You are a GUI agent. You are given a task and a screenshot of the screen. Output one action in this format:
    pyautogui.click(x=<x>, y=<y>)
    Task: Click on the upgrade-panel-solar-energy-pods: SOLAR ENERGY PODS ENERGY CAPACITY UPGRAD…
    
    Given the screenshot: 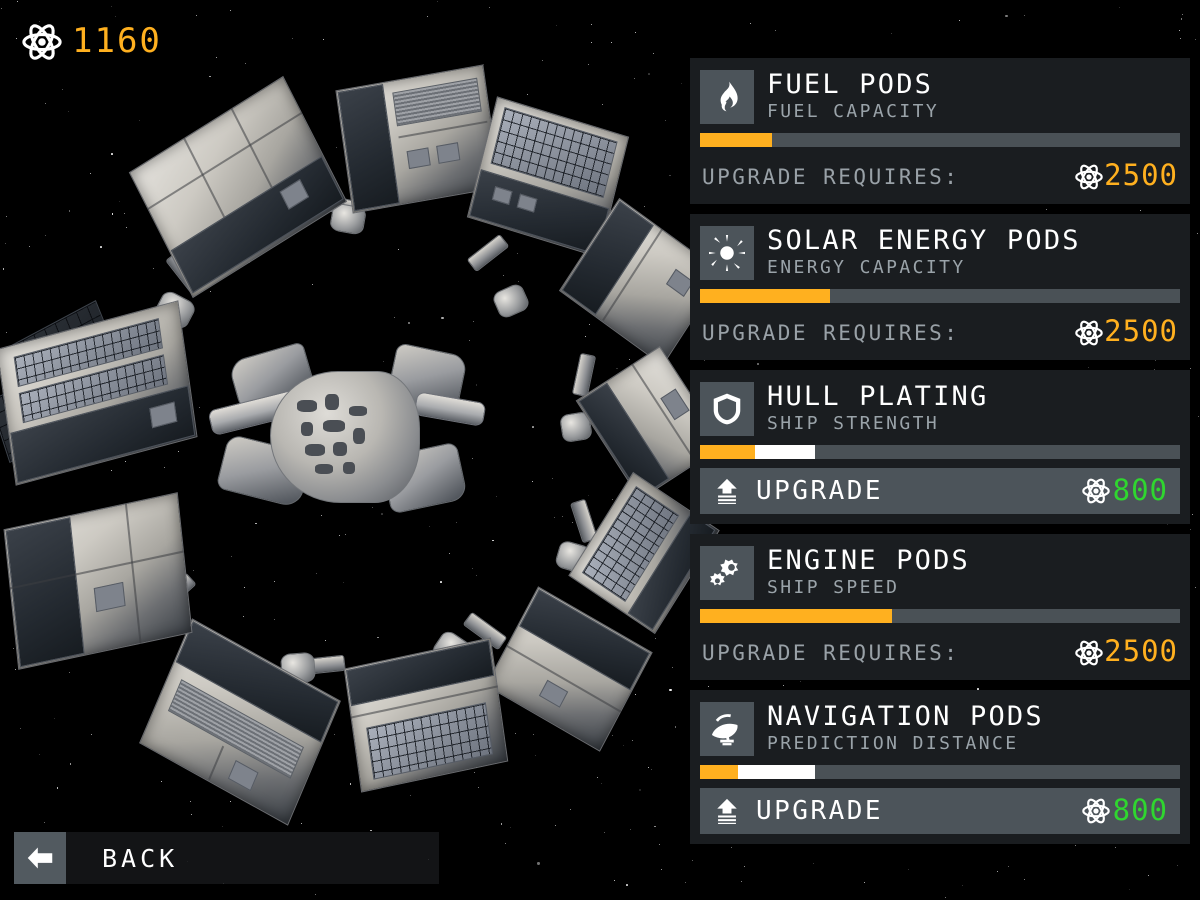 What is the action you would take?
    pyautogui.click(x=940, y=287)
    